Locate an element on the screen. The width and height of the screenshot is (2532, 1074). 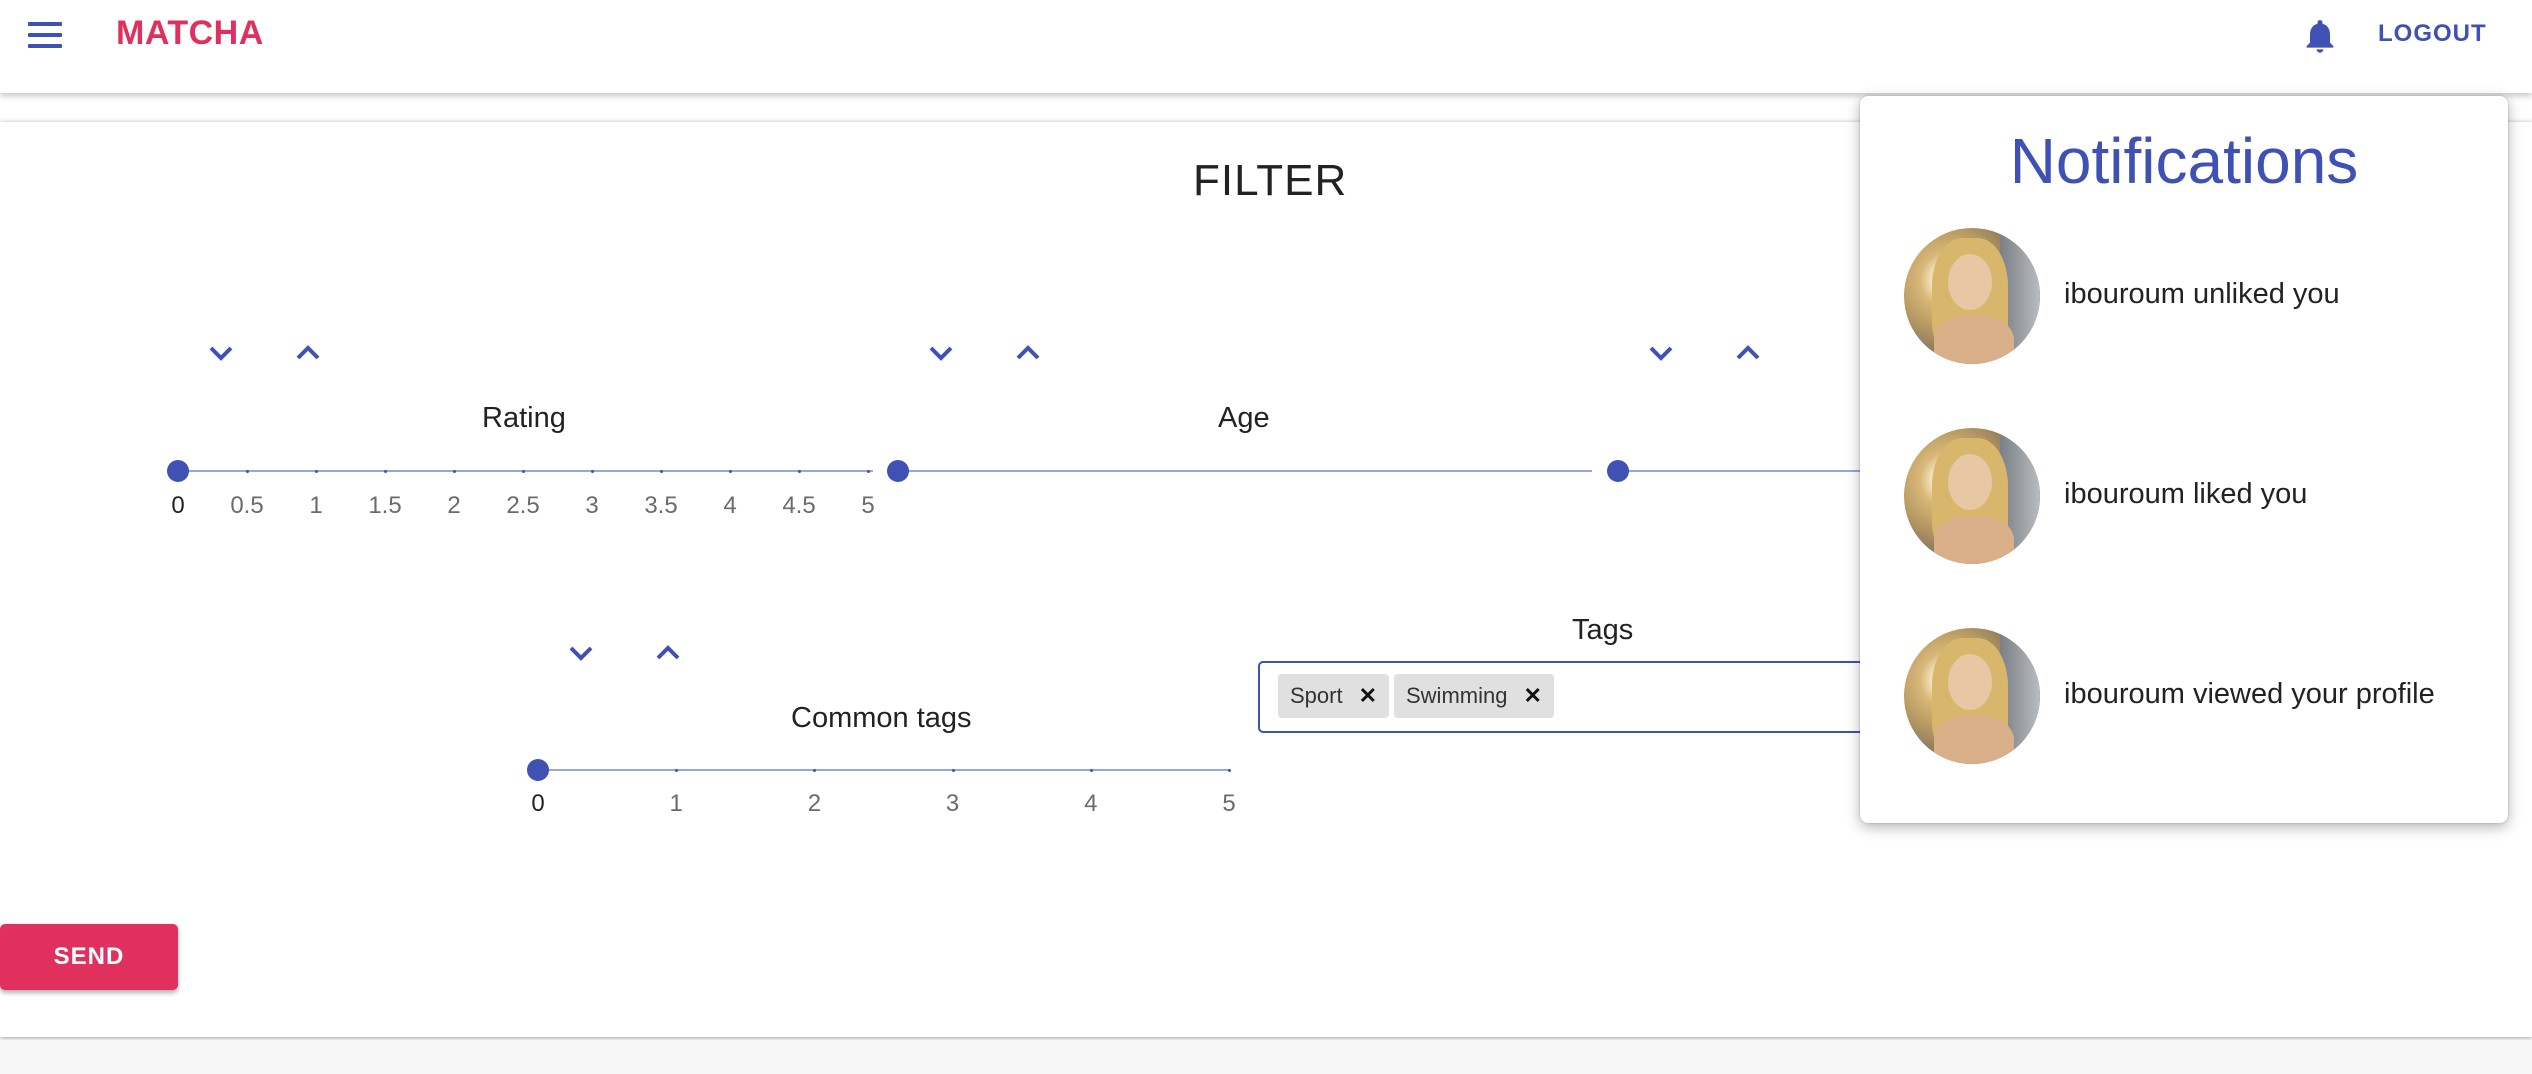
third-slider-track is located at coordinates (1748, 471).